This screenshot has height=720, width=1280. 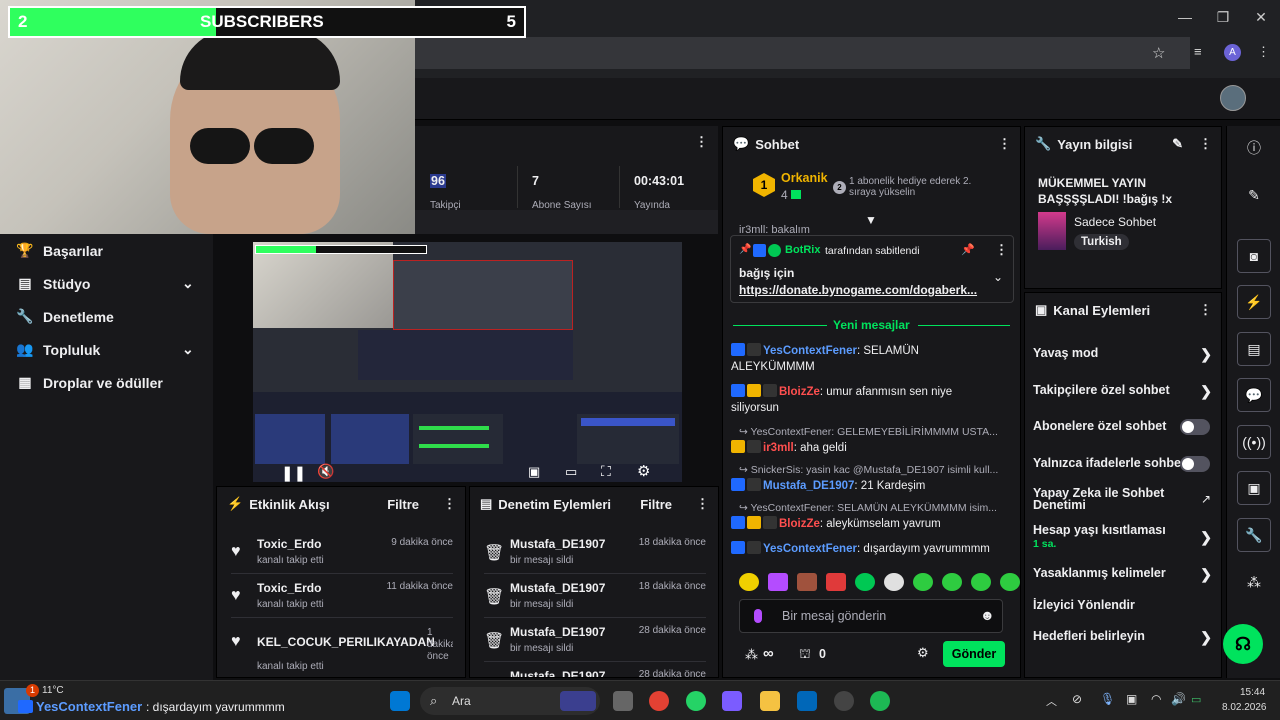 What do you see at coordinates (968, 249) in the screenshot?
I see `unpin-icon: 📌` at bounding box center [968, 249].